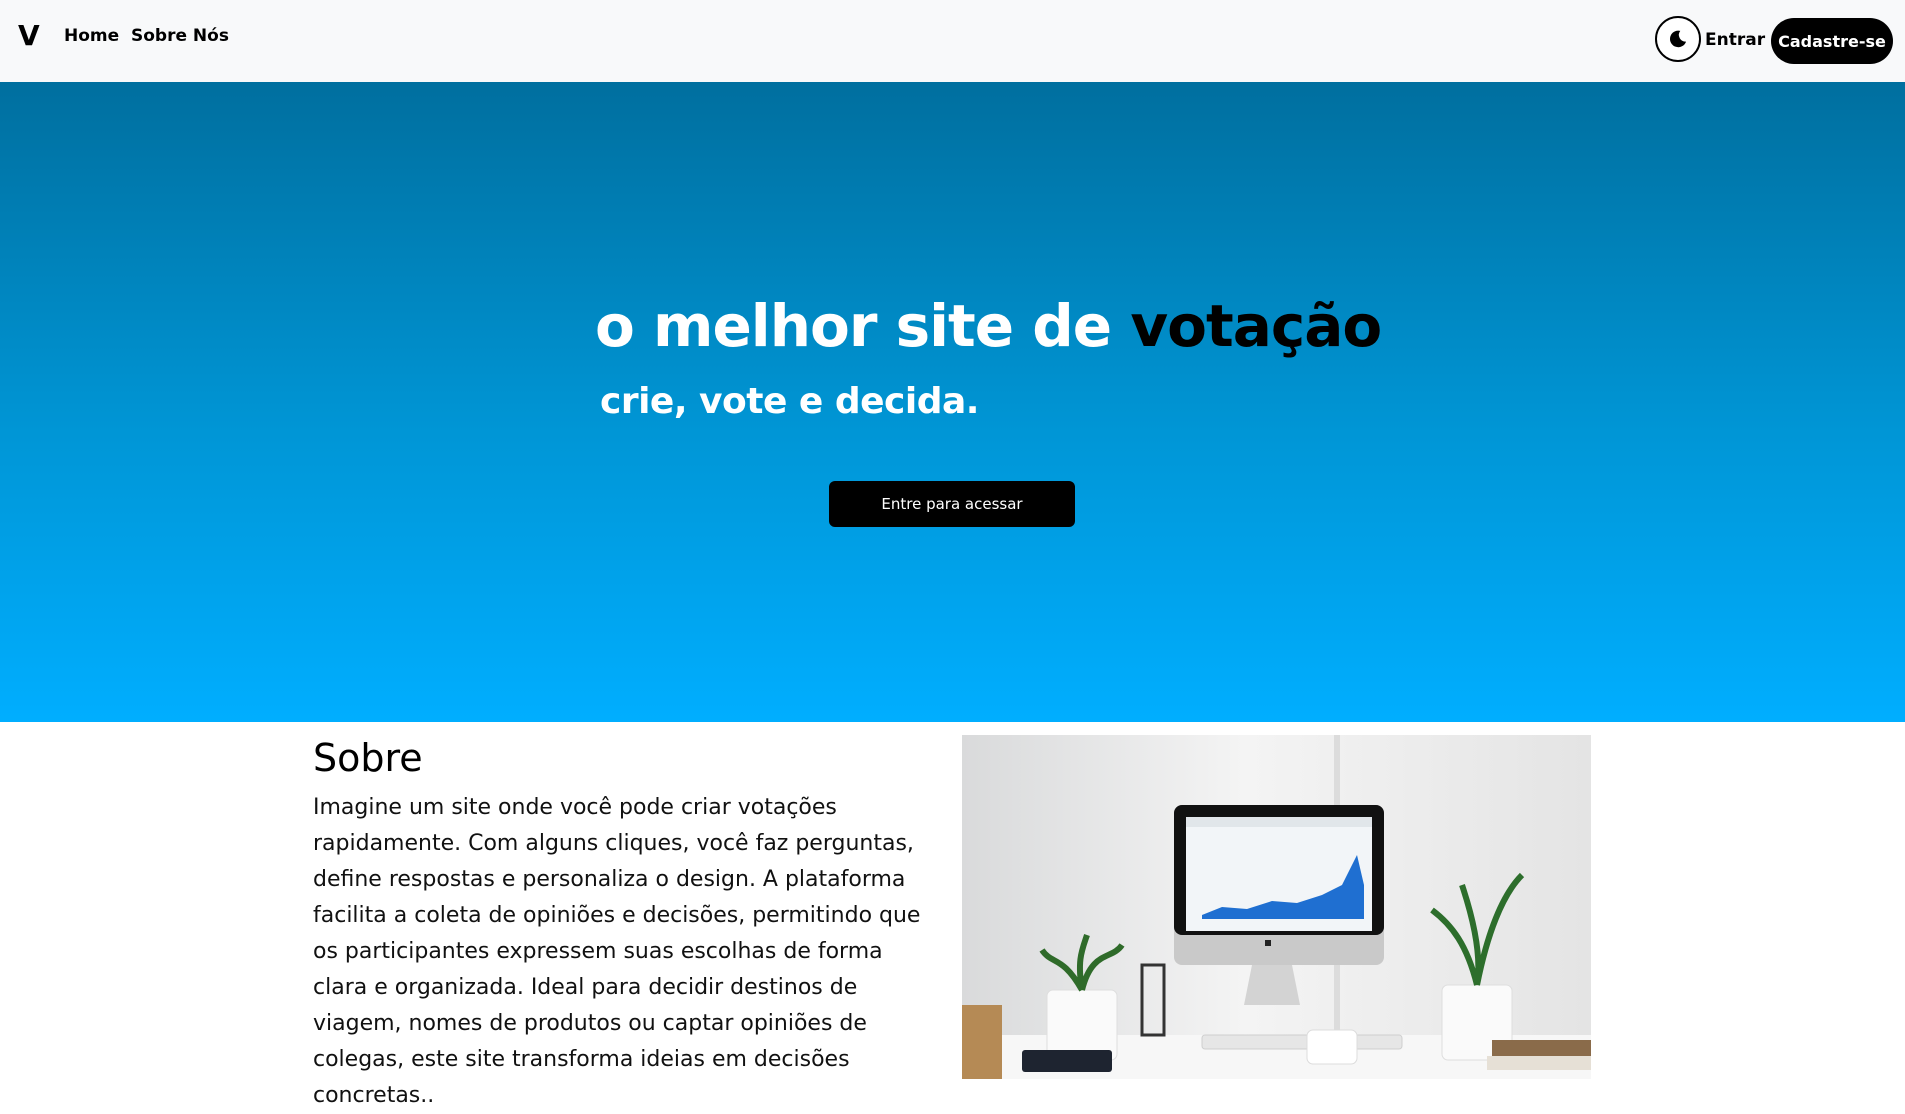 Image resolution: width=1905 pixels, height=1114 pixels. I want to click on about-title: Sobre, so click(368, 758).